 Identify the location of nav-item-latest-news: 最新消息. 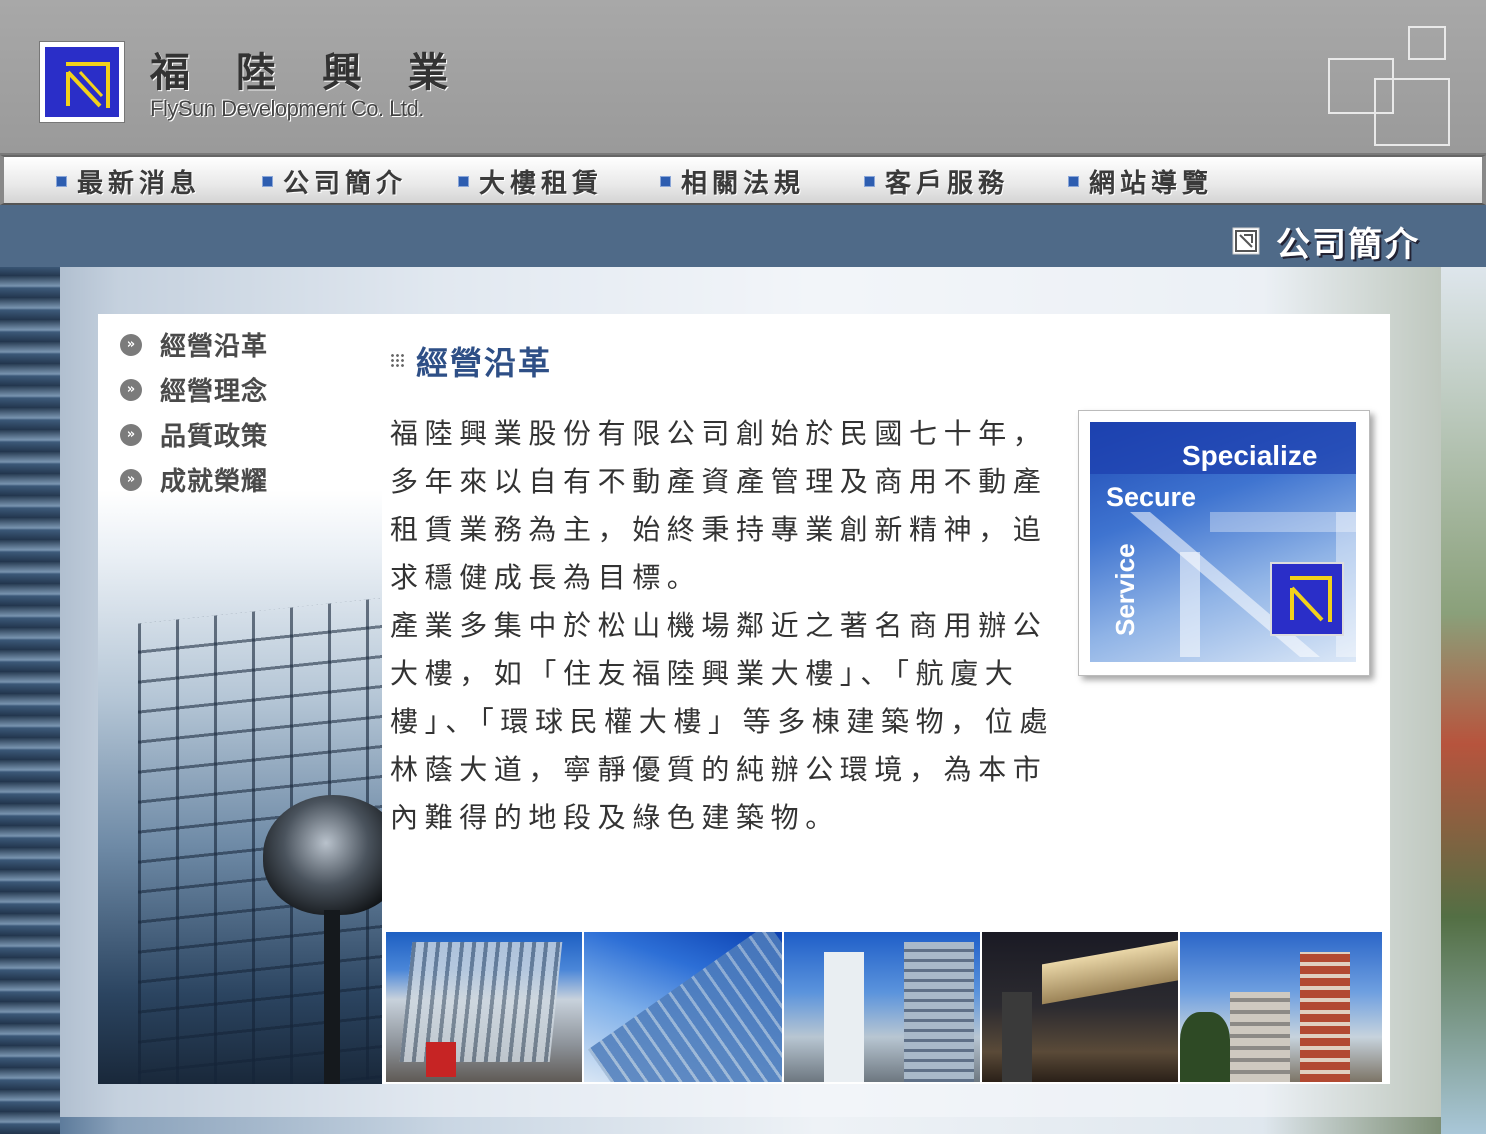
(129, 182).